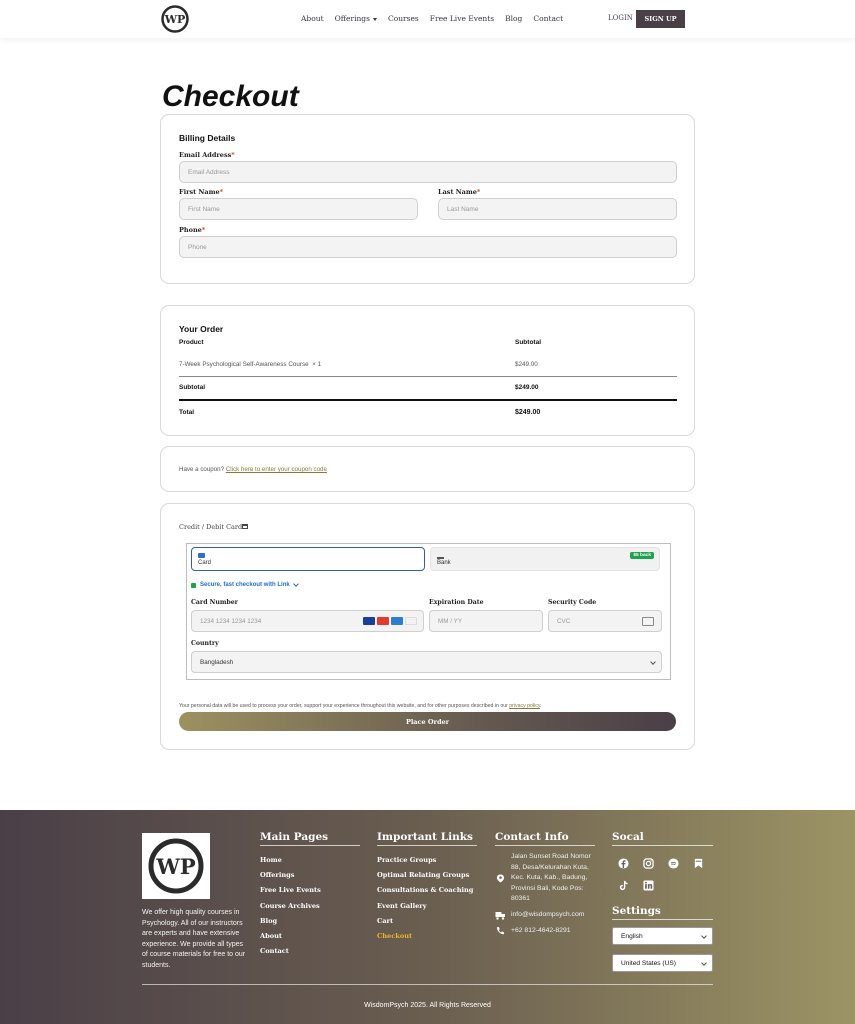  What do you see at coordinates (526, 364) in the screenshot?
I see `item-price: $249.00` at bounding box center [526, 364].